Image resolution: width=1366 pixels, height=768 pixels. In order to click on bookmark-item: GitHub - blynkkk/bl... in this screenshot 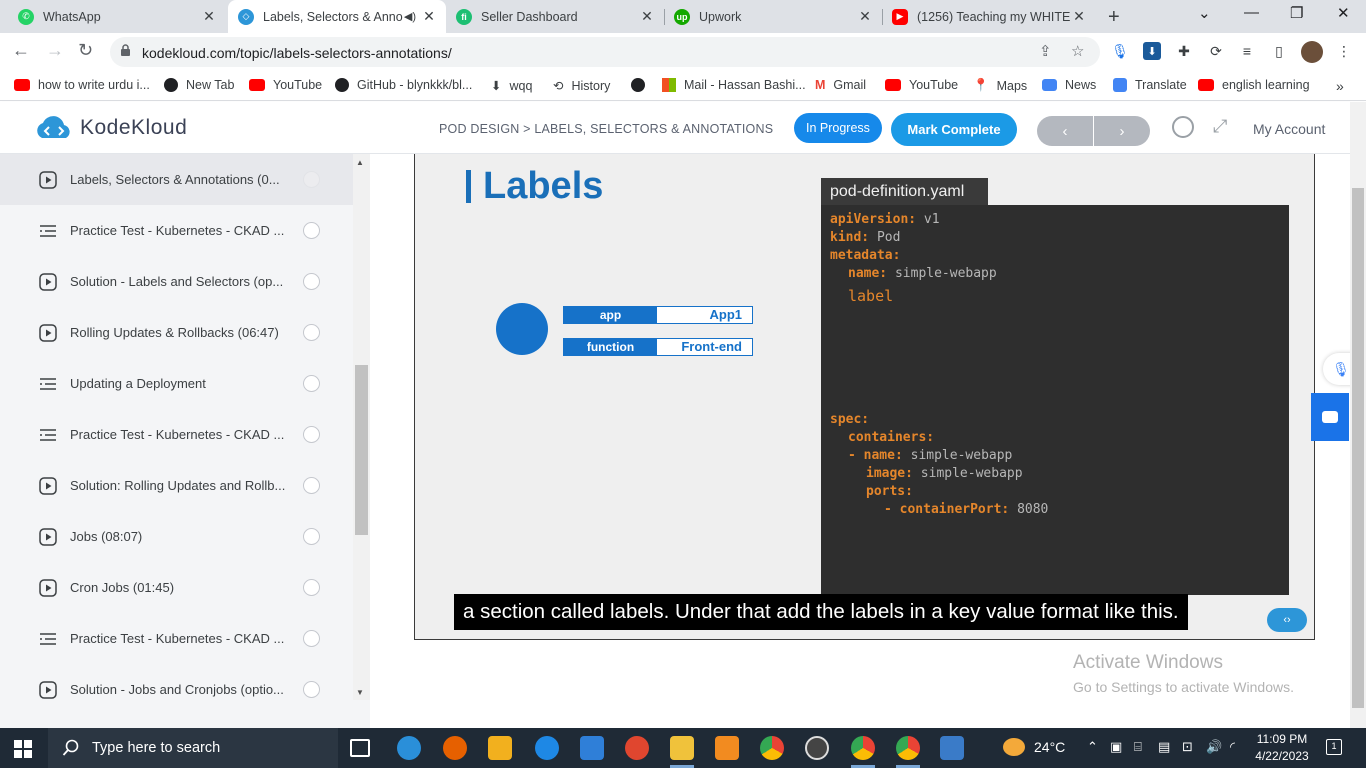, I will do `click(403, 85)`.